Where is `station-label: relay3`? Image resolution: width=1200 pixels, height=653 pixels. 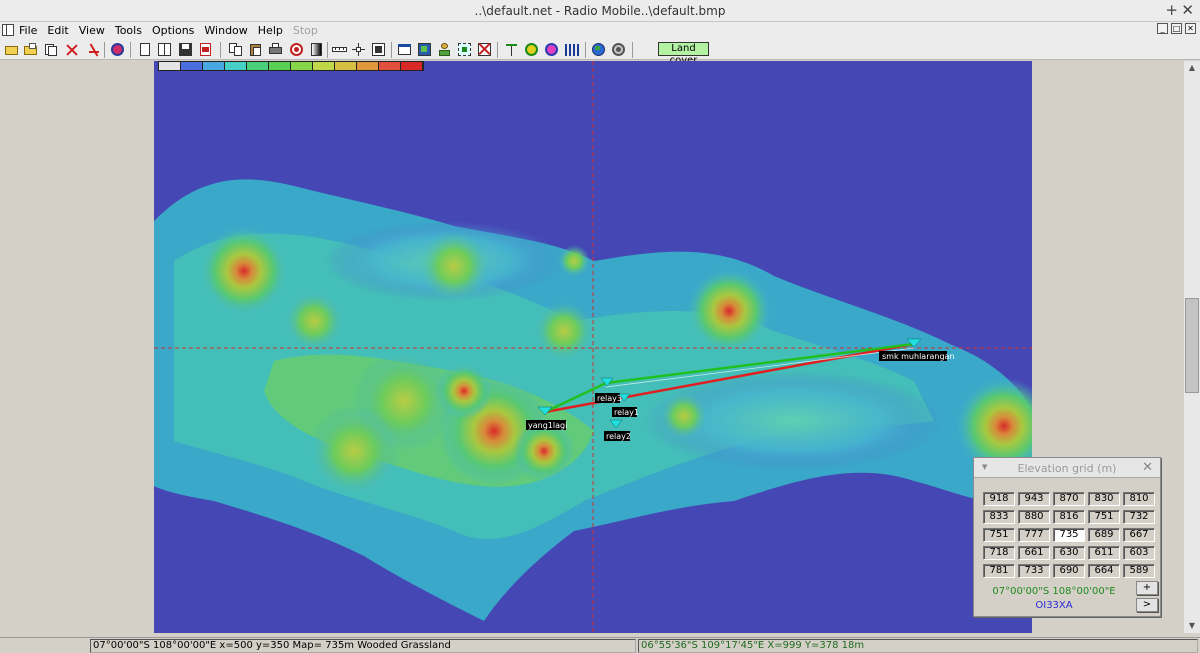
station-label: relay3 is located at coordinates (609, 398).